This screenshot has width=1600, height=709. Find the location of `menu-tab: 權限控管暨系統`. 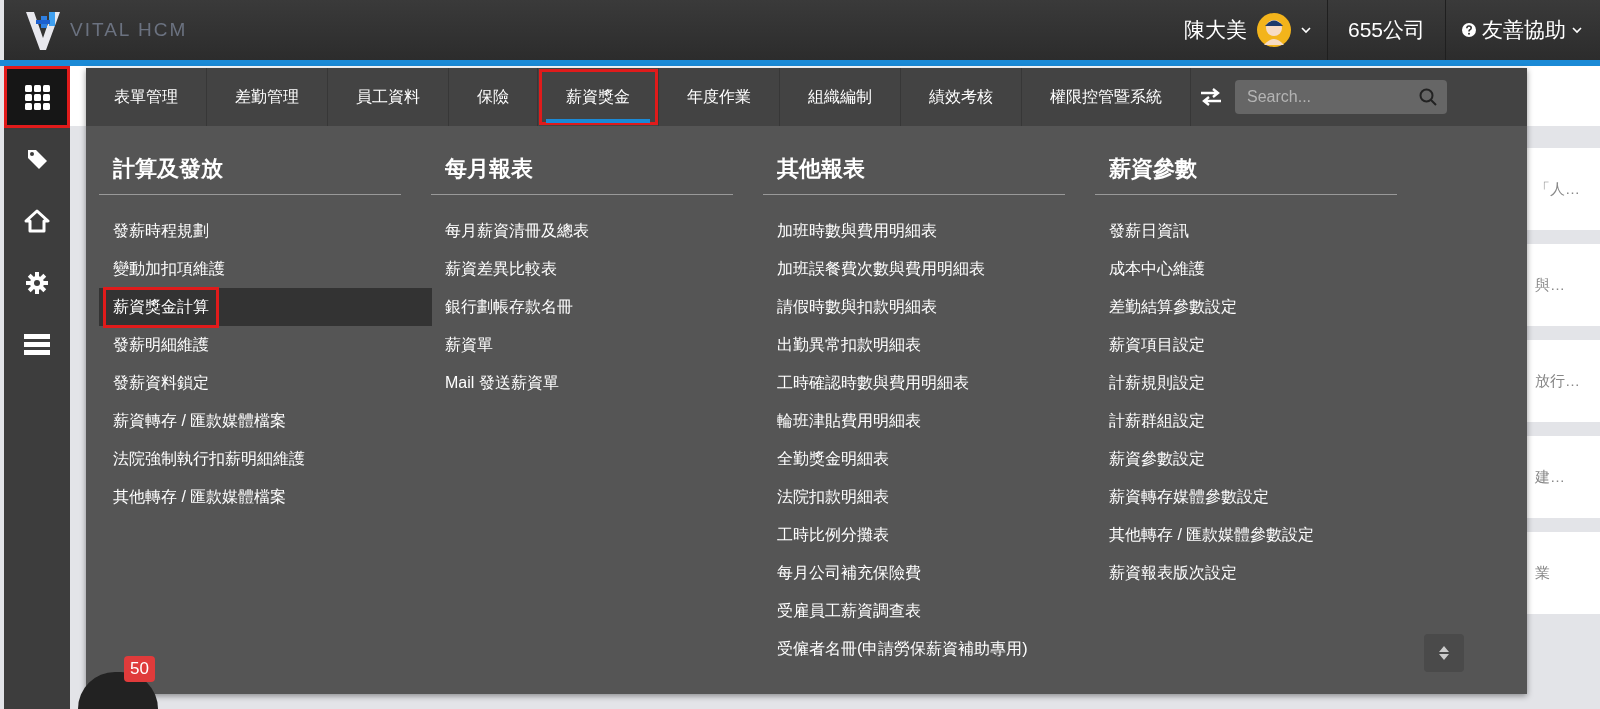

menu-tab: 權限控管暨系統 is located at coordinates (1106, 97).